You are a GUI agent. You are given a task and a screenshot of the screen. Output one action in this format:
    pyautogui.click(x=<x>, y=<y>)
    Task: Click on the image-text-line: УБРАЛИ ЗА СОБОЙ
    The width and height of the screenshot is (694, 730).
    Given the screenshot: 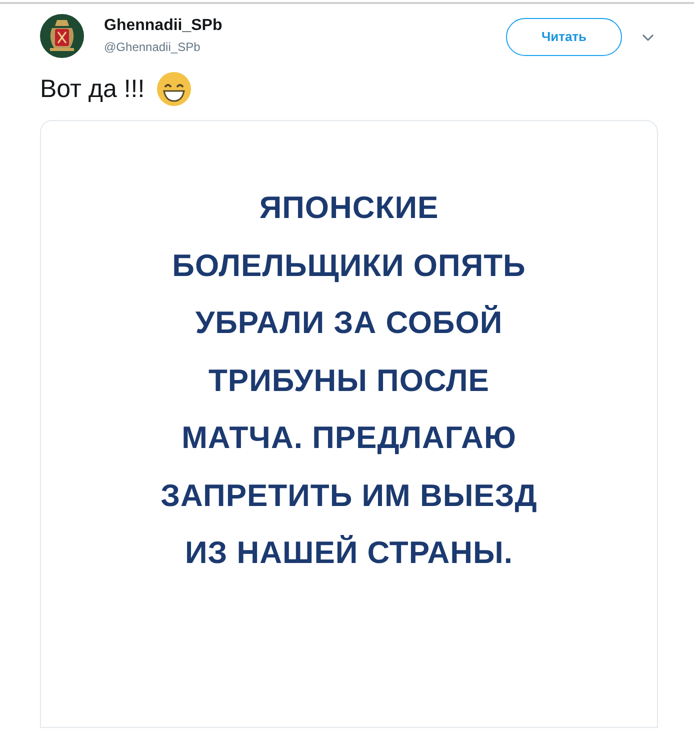 What is the action you would take?
    pyautogui.click(x=349, y=323)
    